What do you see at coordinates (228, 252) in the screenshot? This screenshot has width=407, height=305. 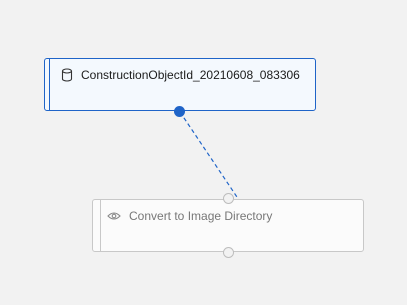 I see `convert-output-port` at bounding box center [228, 252].